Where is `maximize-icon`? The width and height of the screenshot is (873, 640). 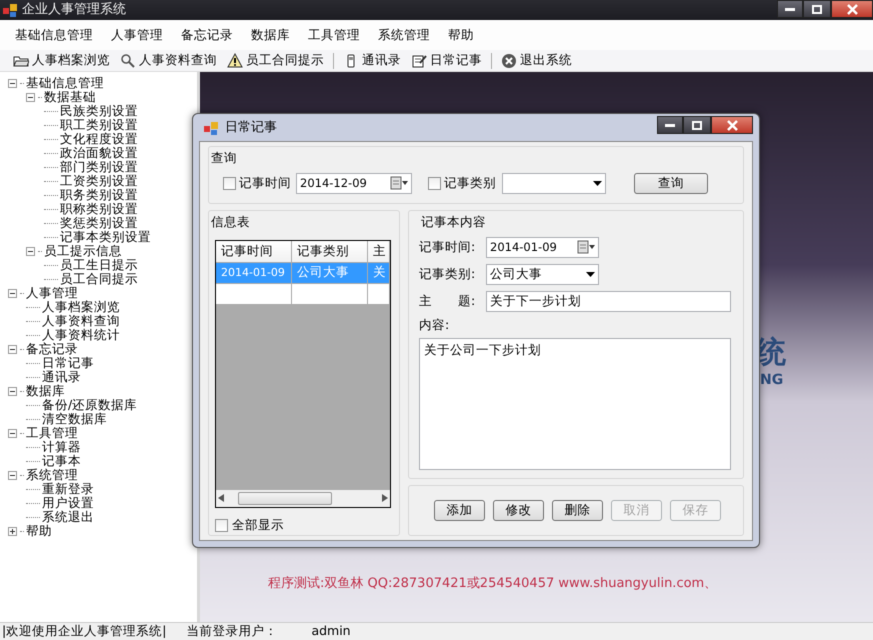
maximize-icon is located at coordinates (697, 125).